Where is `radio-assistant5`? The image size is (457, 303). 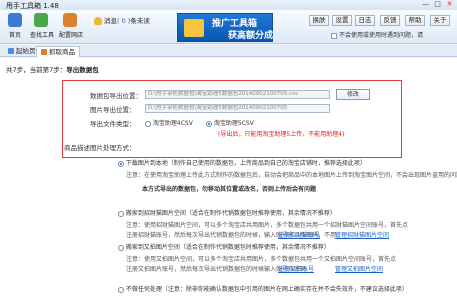
radio-assistant5 is located at coordinates (209, 123).